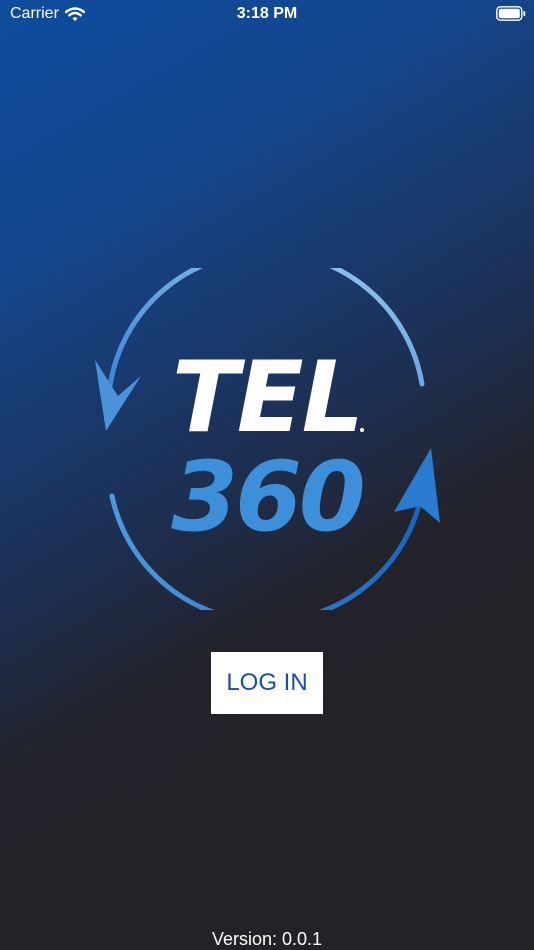  What do you see at coordinates (118, 395) in the screenshot?
I see `arrowhead-top-icon` at bounding box center [118, 395].